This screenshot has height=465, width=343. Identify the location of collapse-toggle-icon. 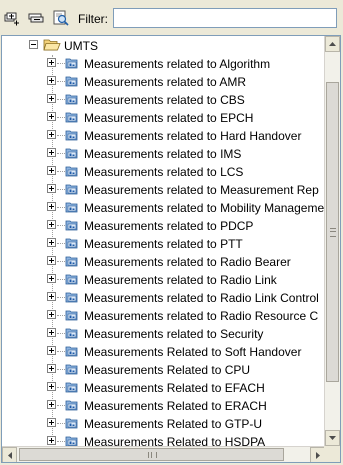
(33, 44).